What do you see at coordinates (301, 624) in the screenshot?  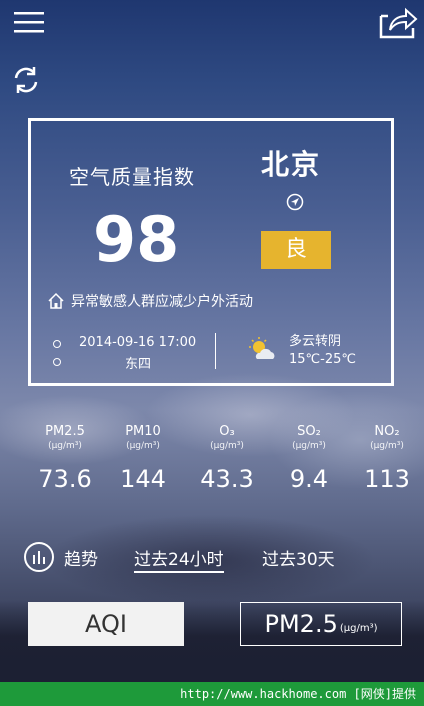 I see `pm25-button-label: PM2.5` at bounding box center [301, 624].